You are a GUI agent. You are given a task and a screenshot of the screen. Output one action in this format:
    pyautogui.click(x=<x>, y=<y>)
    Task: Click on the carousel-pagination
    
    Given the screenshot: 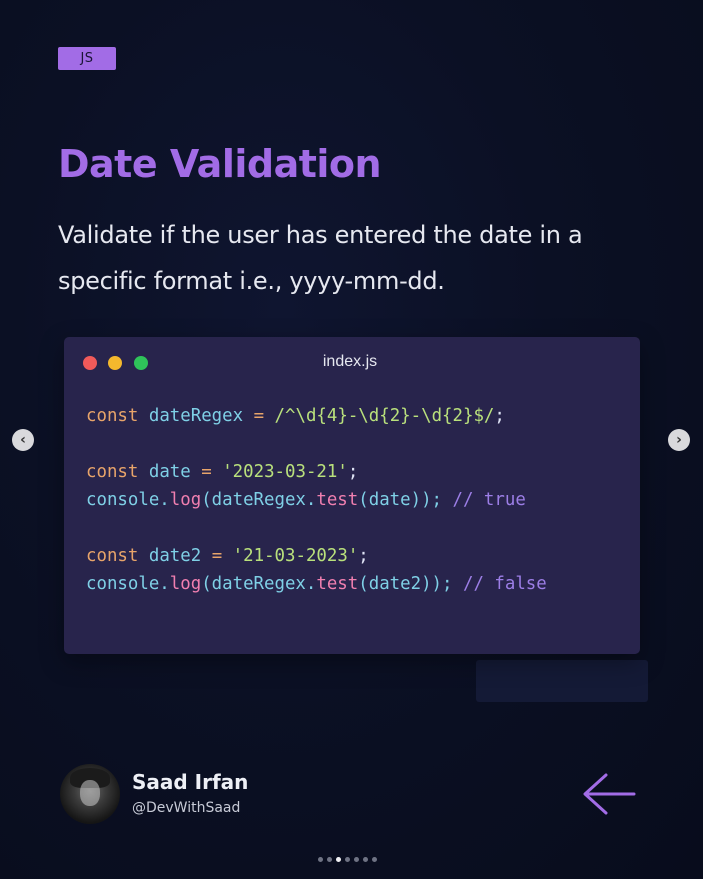 What is the action you would take?
    pyautogui.click(x=347, y=859)
    